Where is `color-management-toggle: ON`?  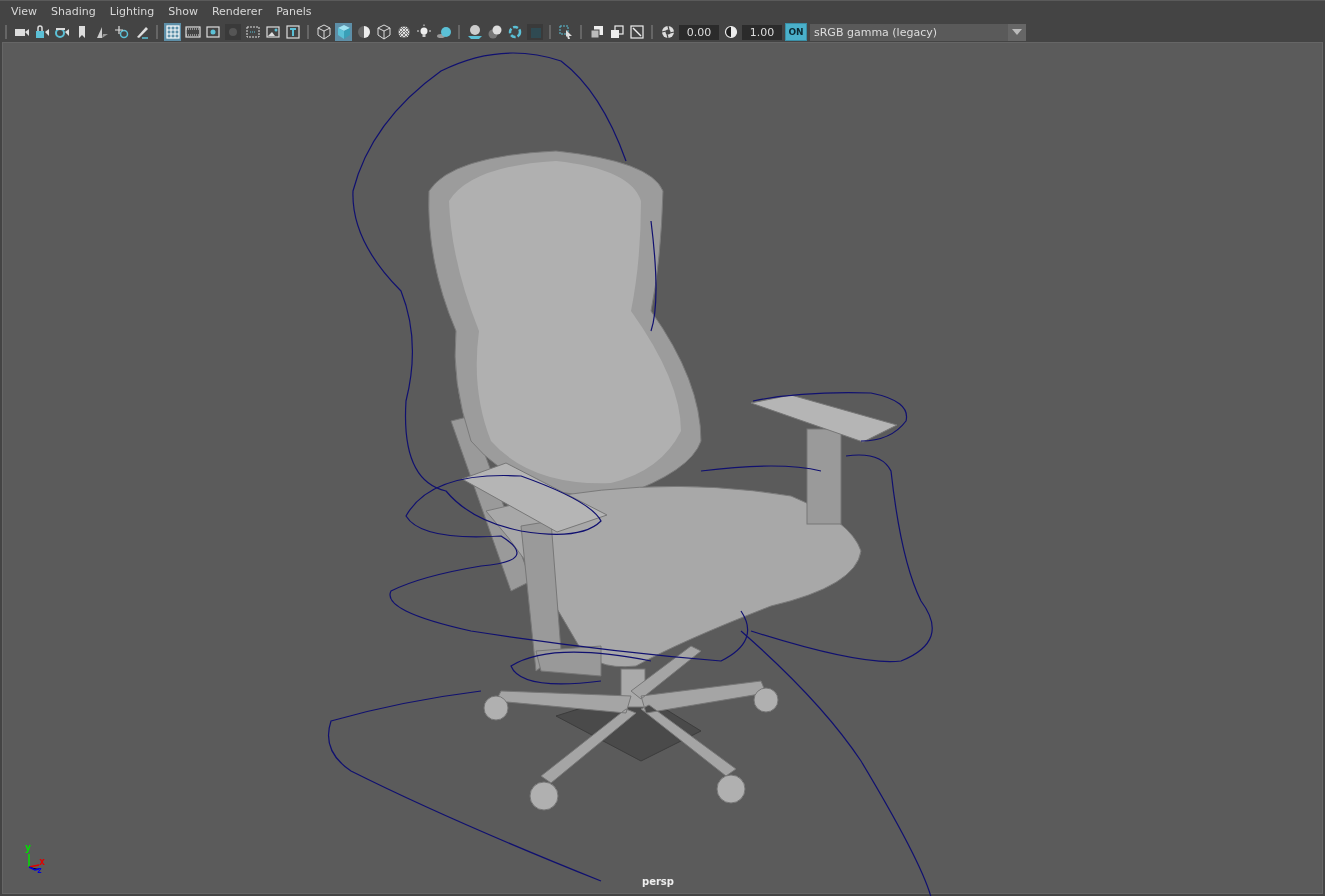
color-management-toggle: ON is located at coordinates (796, 32).